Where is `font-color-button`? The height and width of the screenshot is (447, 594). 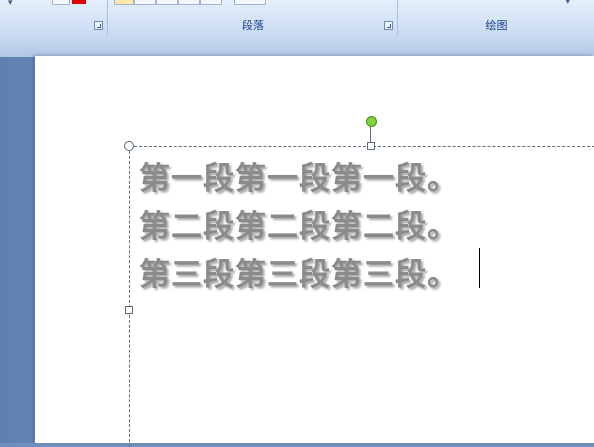 font-color-button is located at coordinates (61, 2).